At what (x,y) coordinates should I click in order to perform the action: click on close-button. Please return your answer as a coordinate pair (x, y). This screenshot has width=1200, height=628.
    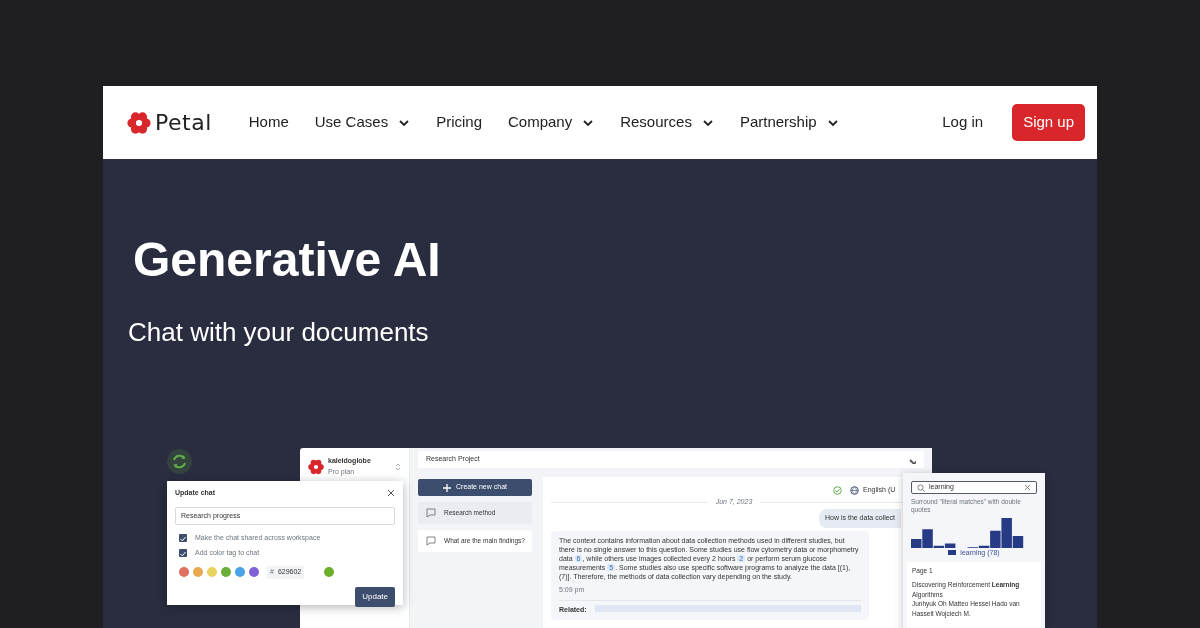
    Looking at the image, I should click on (391, 493).